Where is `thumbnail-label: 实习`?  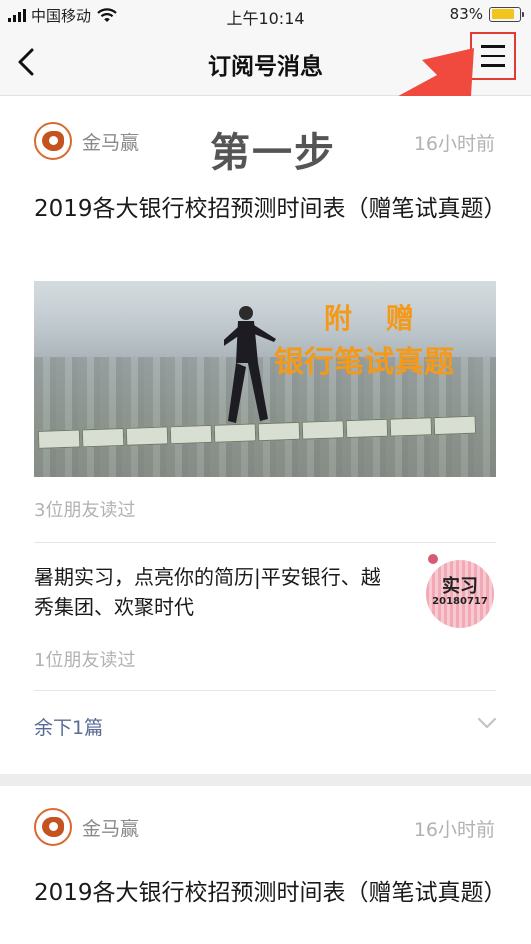 thumbnail-label: 实习 is located at coordinates (460, 586).